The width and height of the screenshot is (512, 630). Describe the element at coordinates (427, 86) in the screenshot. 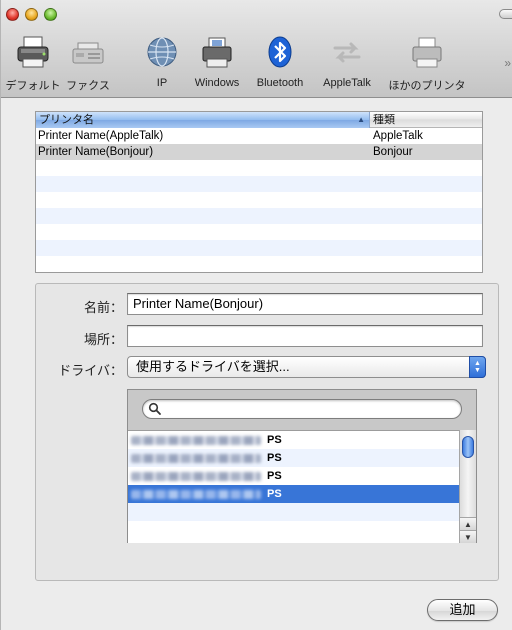

I see `toolbar-label: ほかのプリンタ` at that location.